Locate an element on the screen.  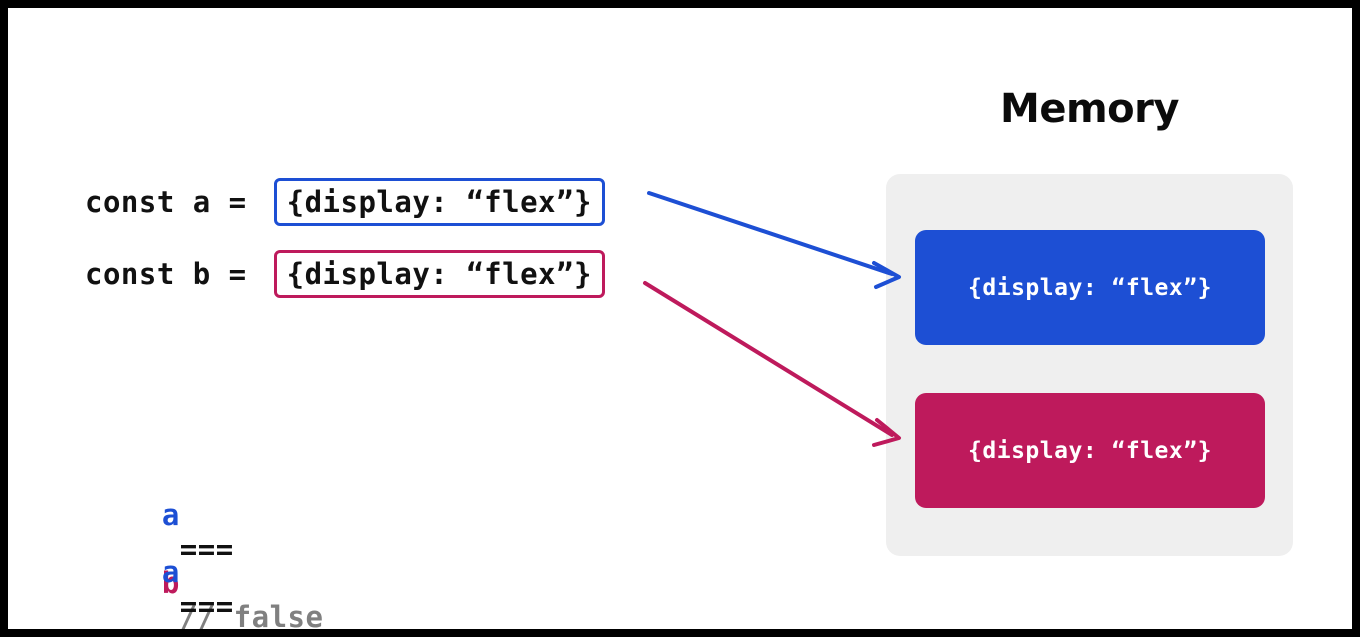
memory-slot-blue: {display: “flex”} is located at coordinates (1090, 287).